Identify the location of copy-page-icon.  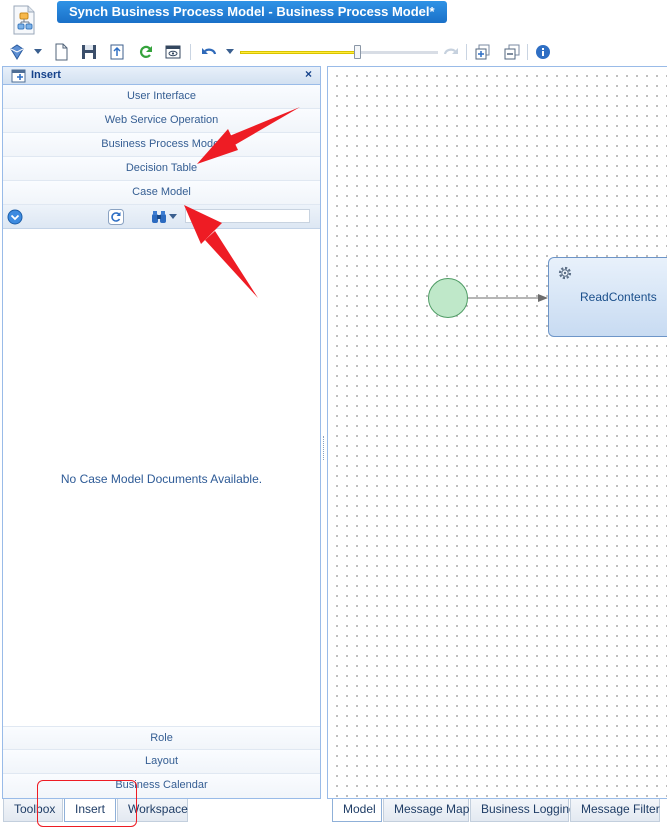
(512, 52).